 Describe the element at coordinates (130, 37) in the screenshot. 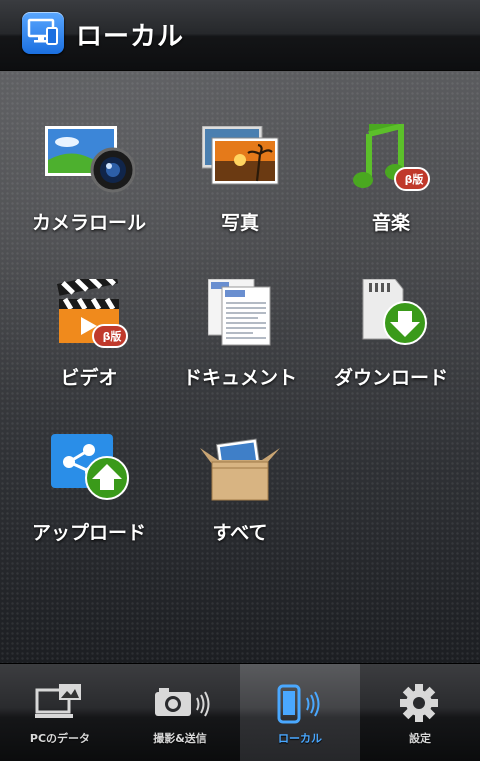

I see `page-title: ローカル` at that location.